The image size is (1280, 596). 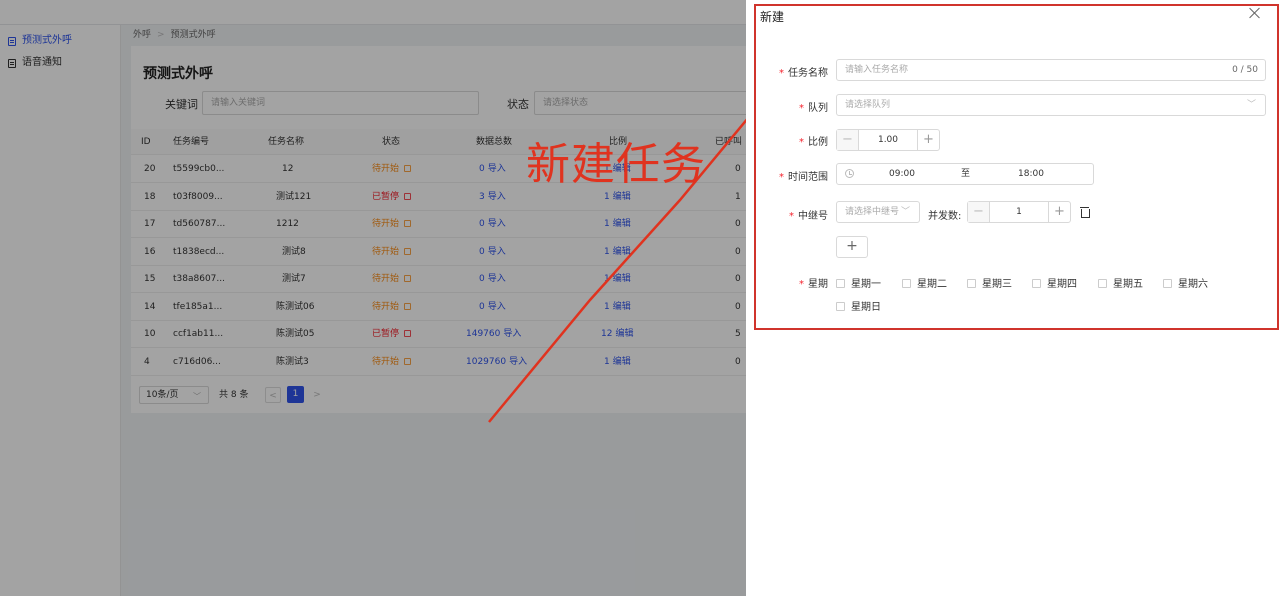 I want to click on weekday-checkbox: 星期一, so click(x=858, y=282).